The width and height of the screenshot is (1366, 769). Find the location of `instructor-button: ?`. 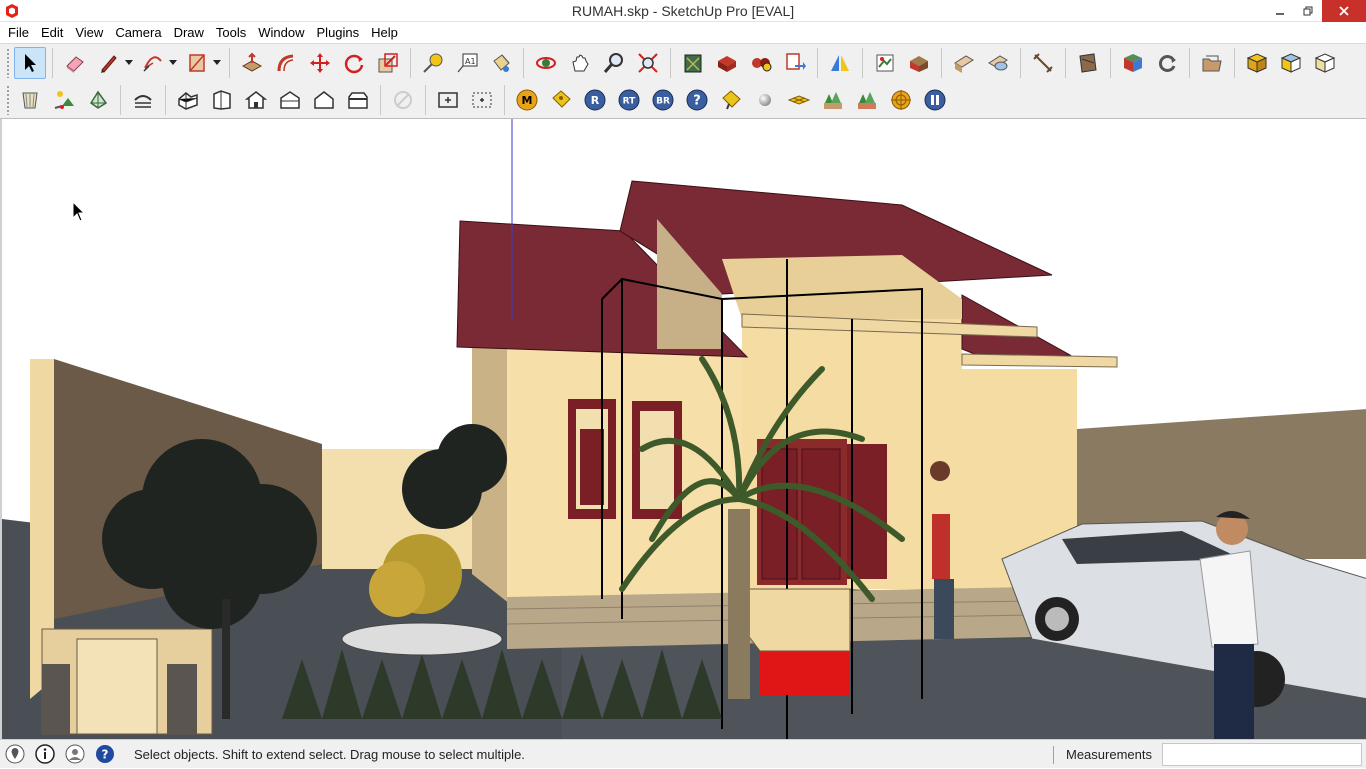

instructor-button: ? is located at coordinates (105, 754).